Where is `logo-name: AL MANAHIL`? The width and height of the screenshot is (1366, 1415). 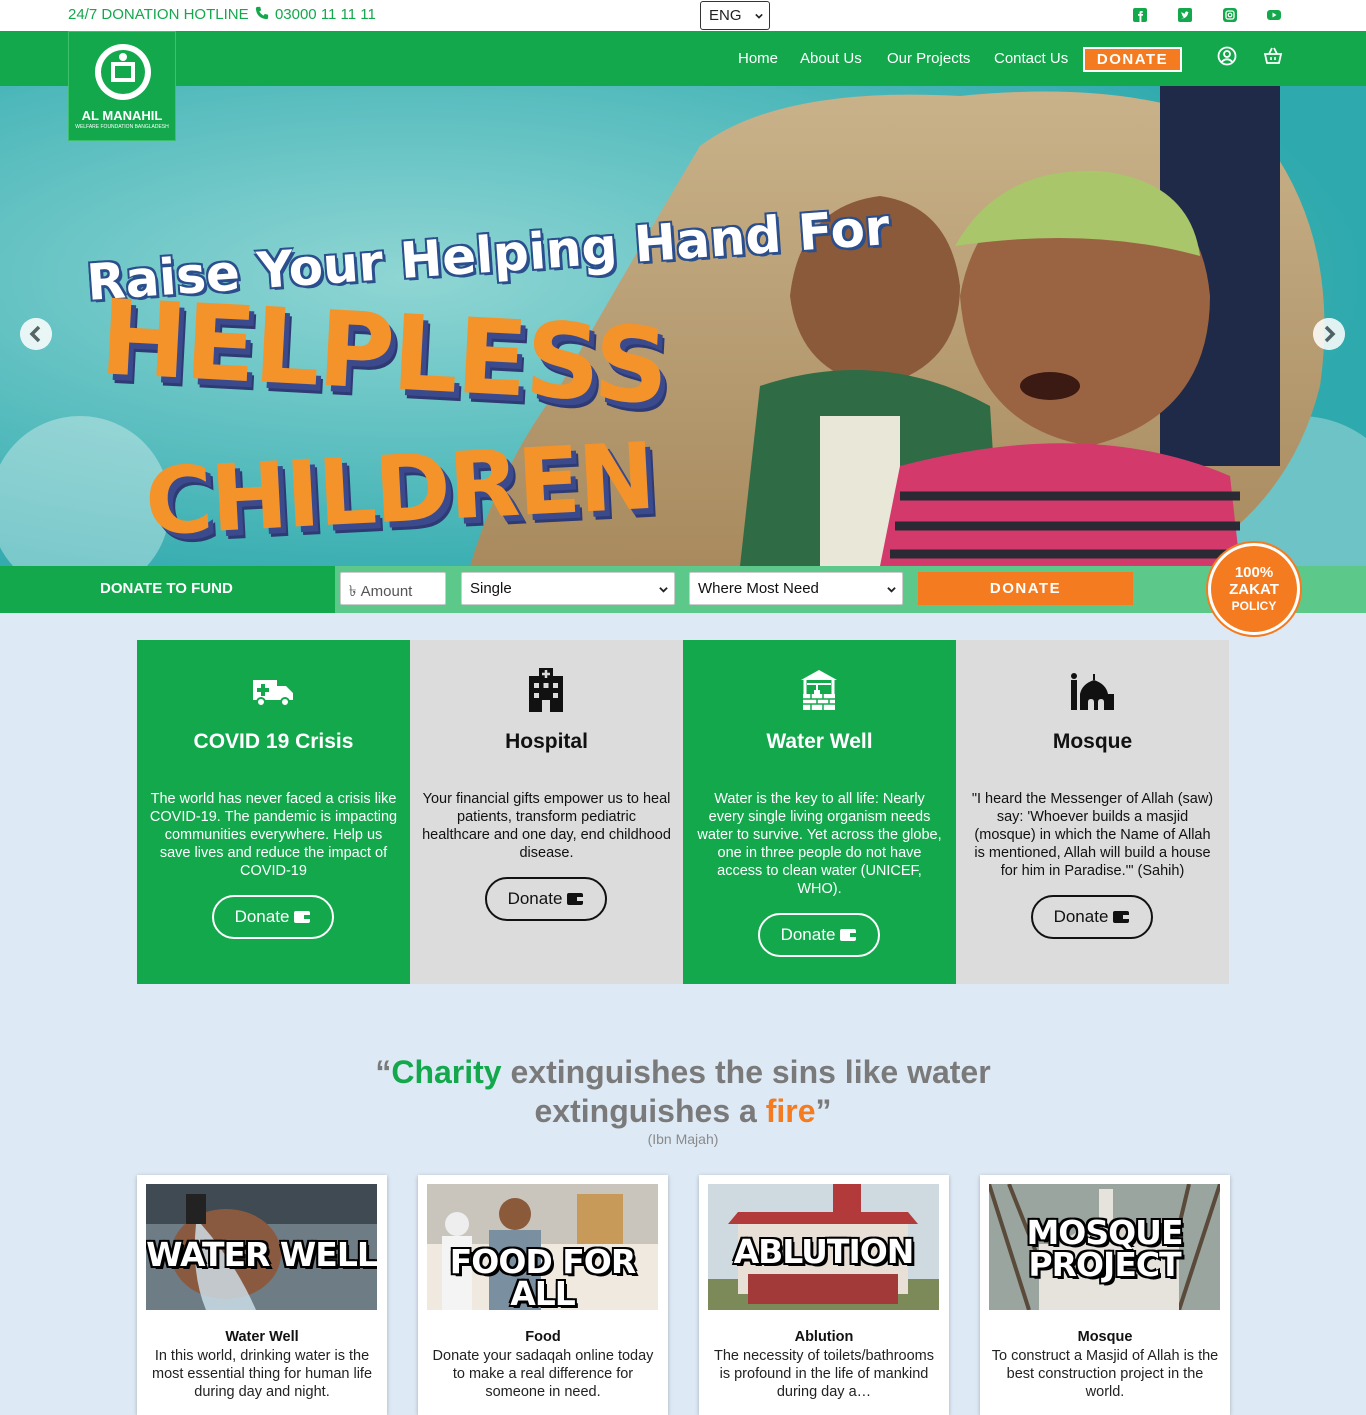 logo-name: AL MANAHIL is located at coordinates (122, 115).